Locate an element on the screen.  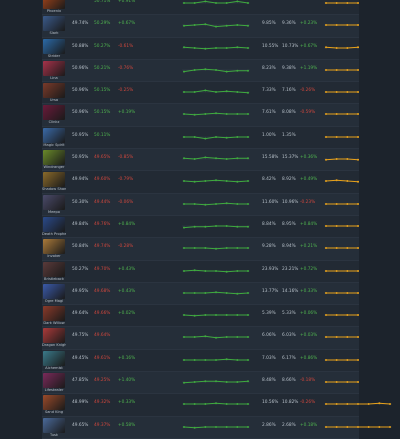
hero-name: Alchemist is located at coordinates (54, 368).